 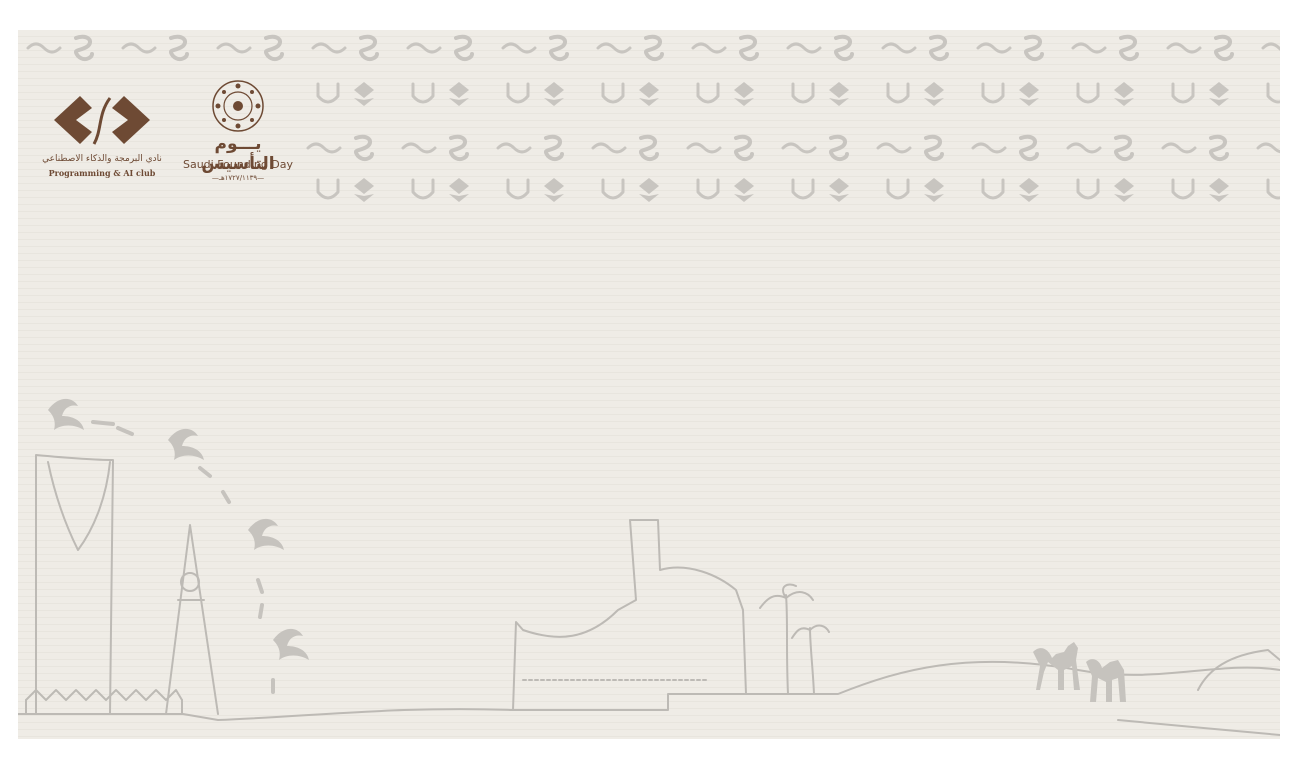 I want to click on founding-day-years: —١٧٢٧/١١٣٩هـ—, so click(x=238, y=178).